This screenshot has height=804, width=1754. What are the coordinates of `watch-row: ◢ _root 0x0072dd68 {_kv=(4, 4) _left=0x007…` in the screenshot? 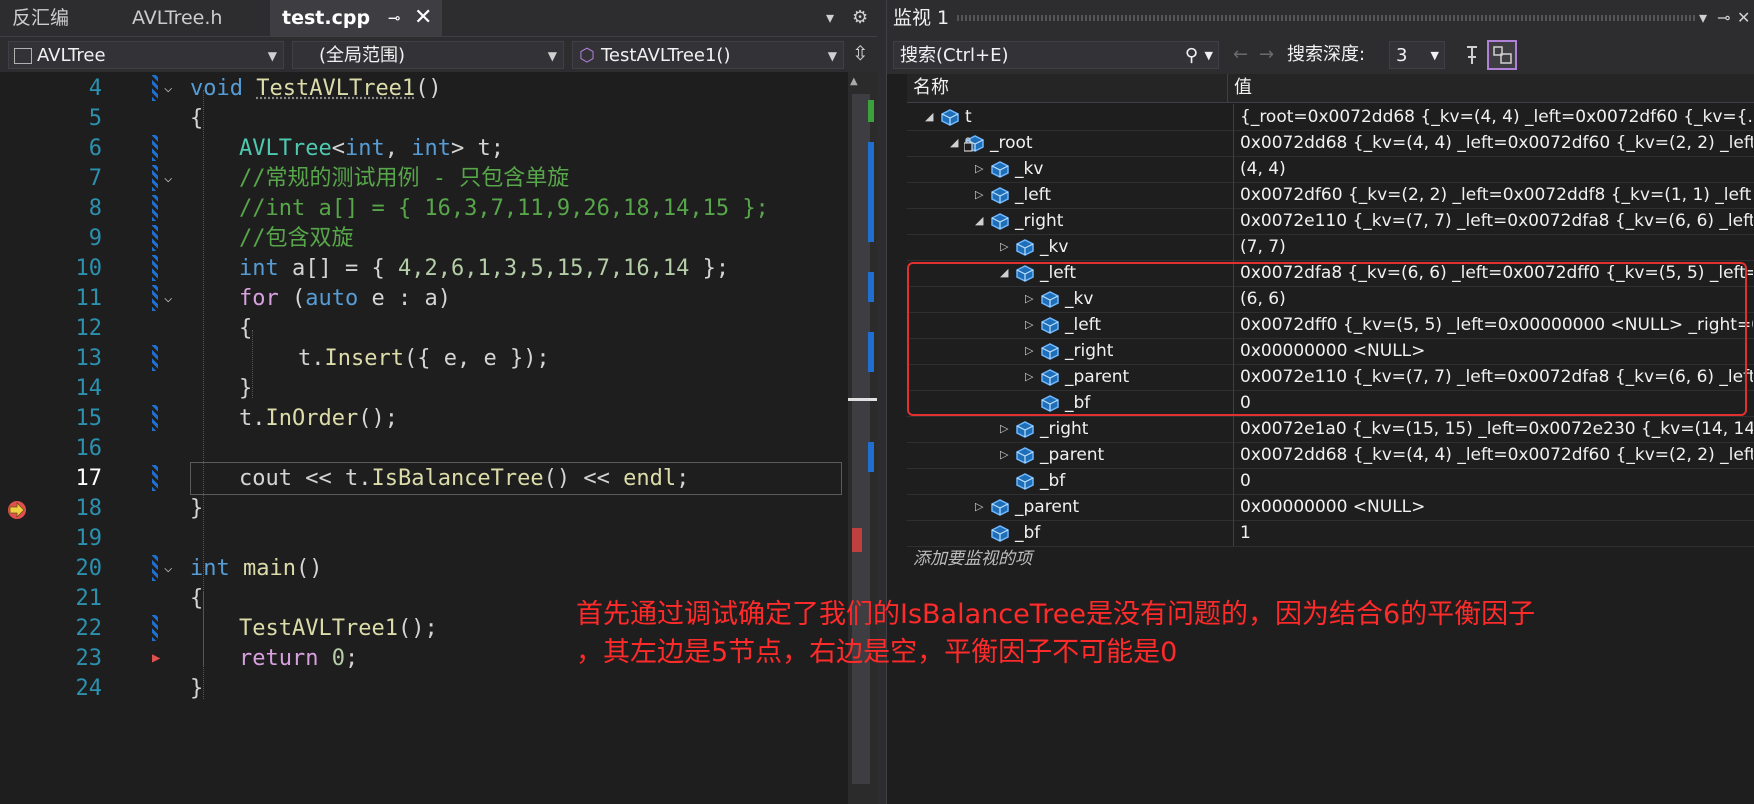 It's located at (1330, 143).